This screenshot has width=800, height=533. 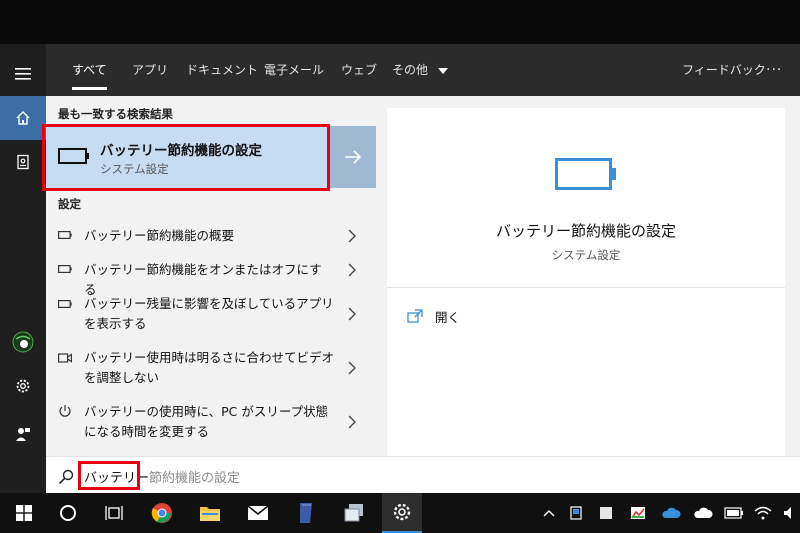 I want to click on tab-more-label: その他, so click(x=410, y=70).